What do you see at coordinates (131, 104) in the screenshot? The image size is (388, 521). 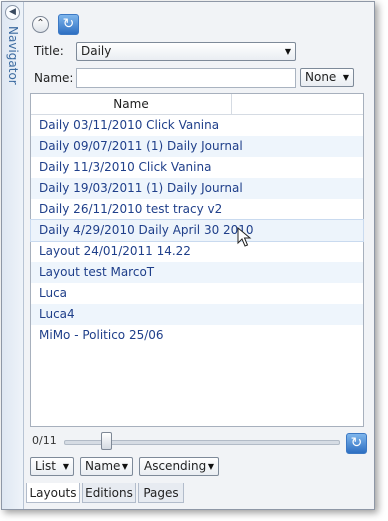 I see `column-header-name: Name` at bounding box center [131, 104].